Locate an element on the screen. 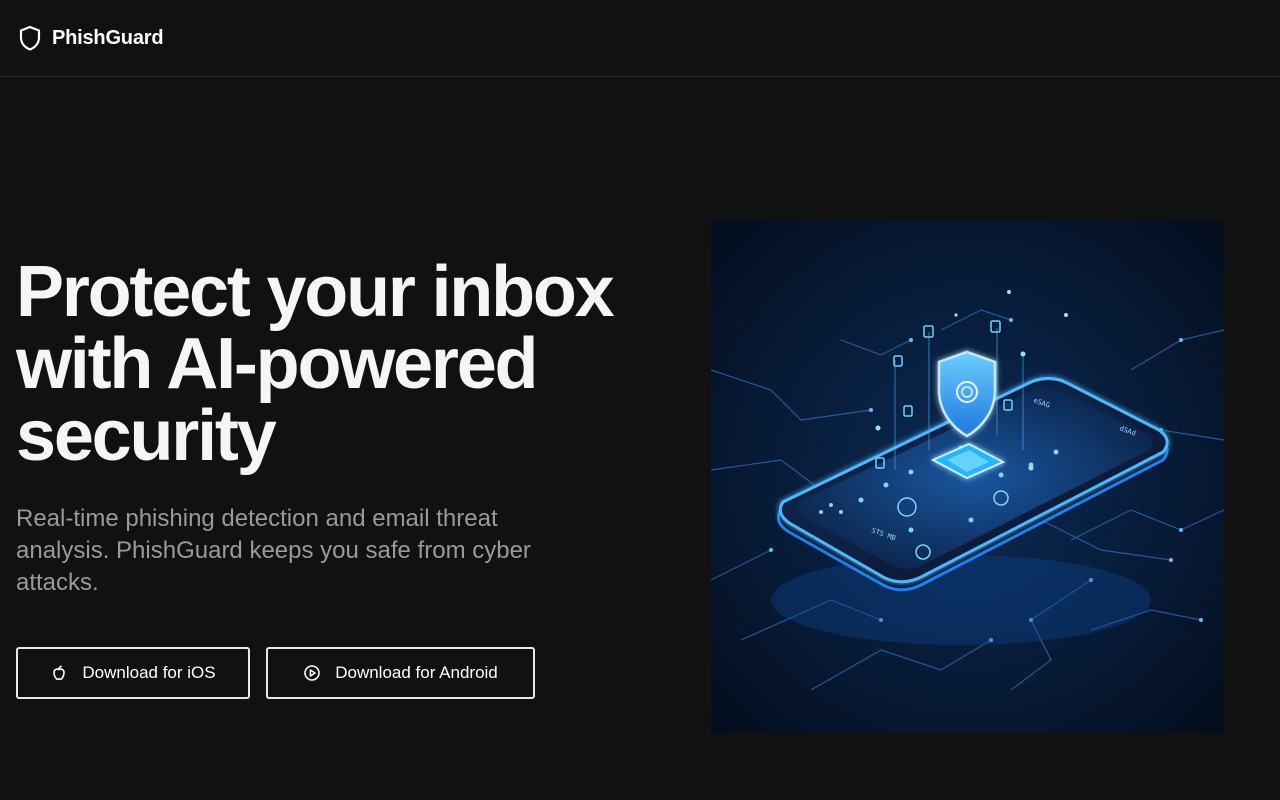  play-icon is located at coordinates (312, 673).